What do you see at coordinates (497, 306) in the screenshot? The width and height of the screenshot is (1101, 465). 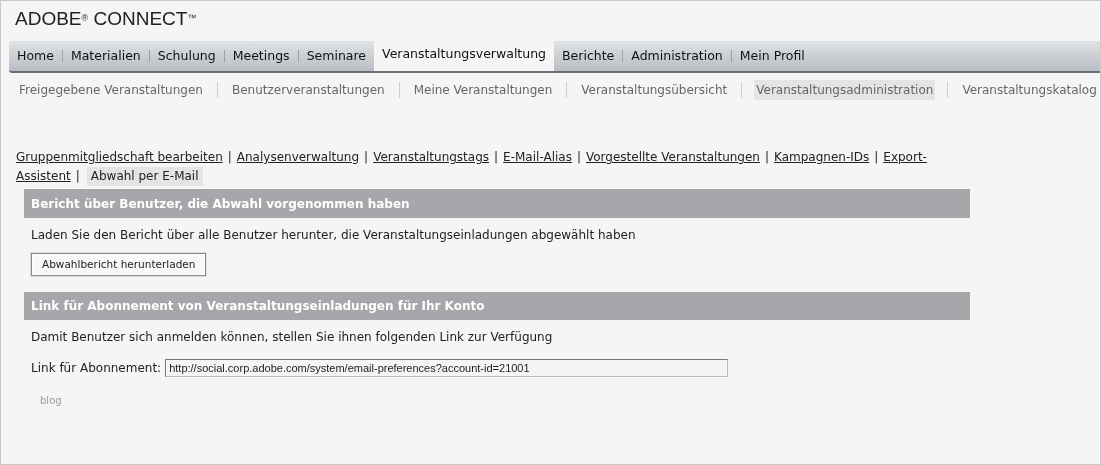 I see `section-header: Link für Abonnement von Veranstaltungseinladungen für Ihr Konto` at bounding box center [497, 306].